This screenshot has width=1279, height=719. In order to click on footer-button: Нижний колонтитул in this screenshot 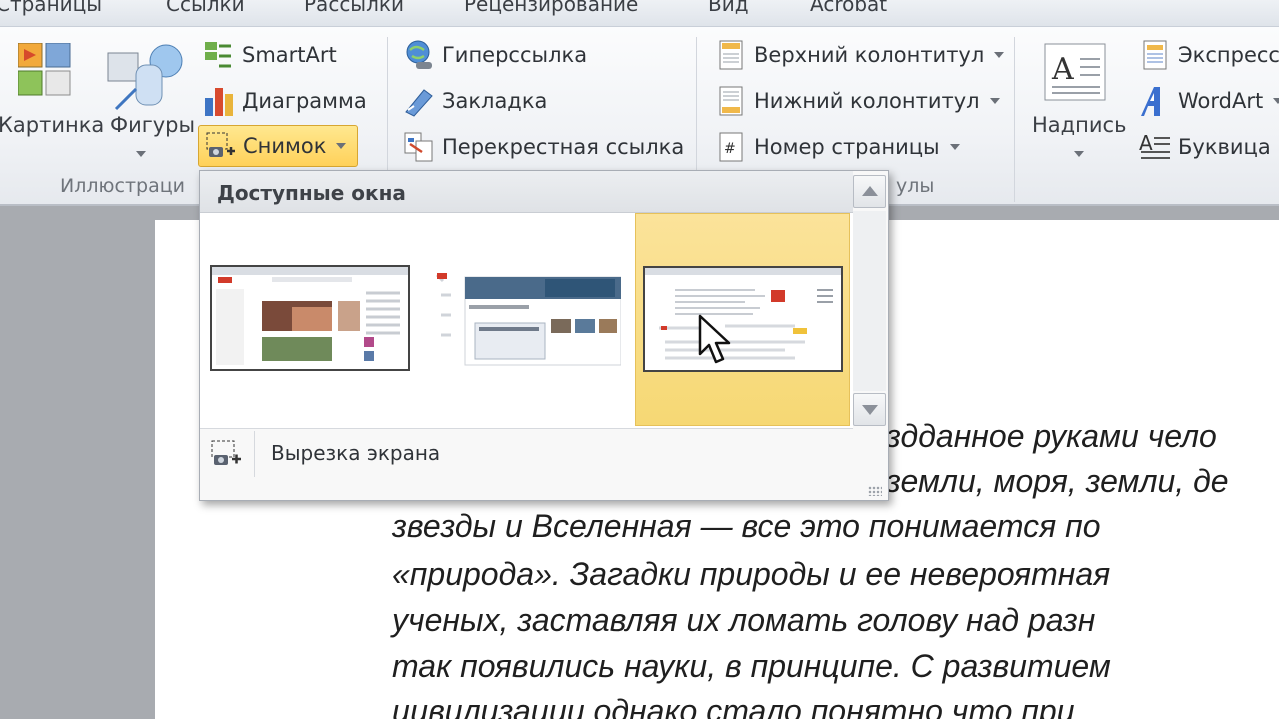, I will do `click(857, 101)`.